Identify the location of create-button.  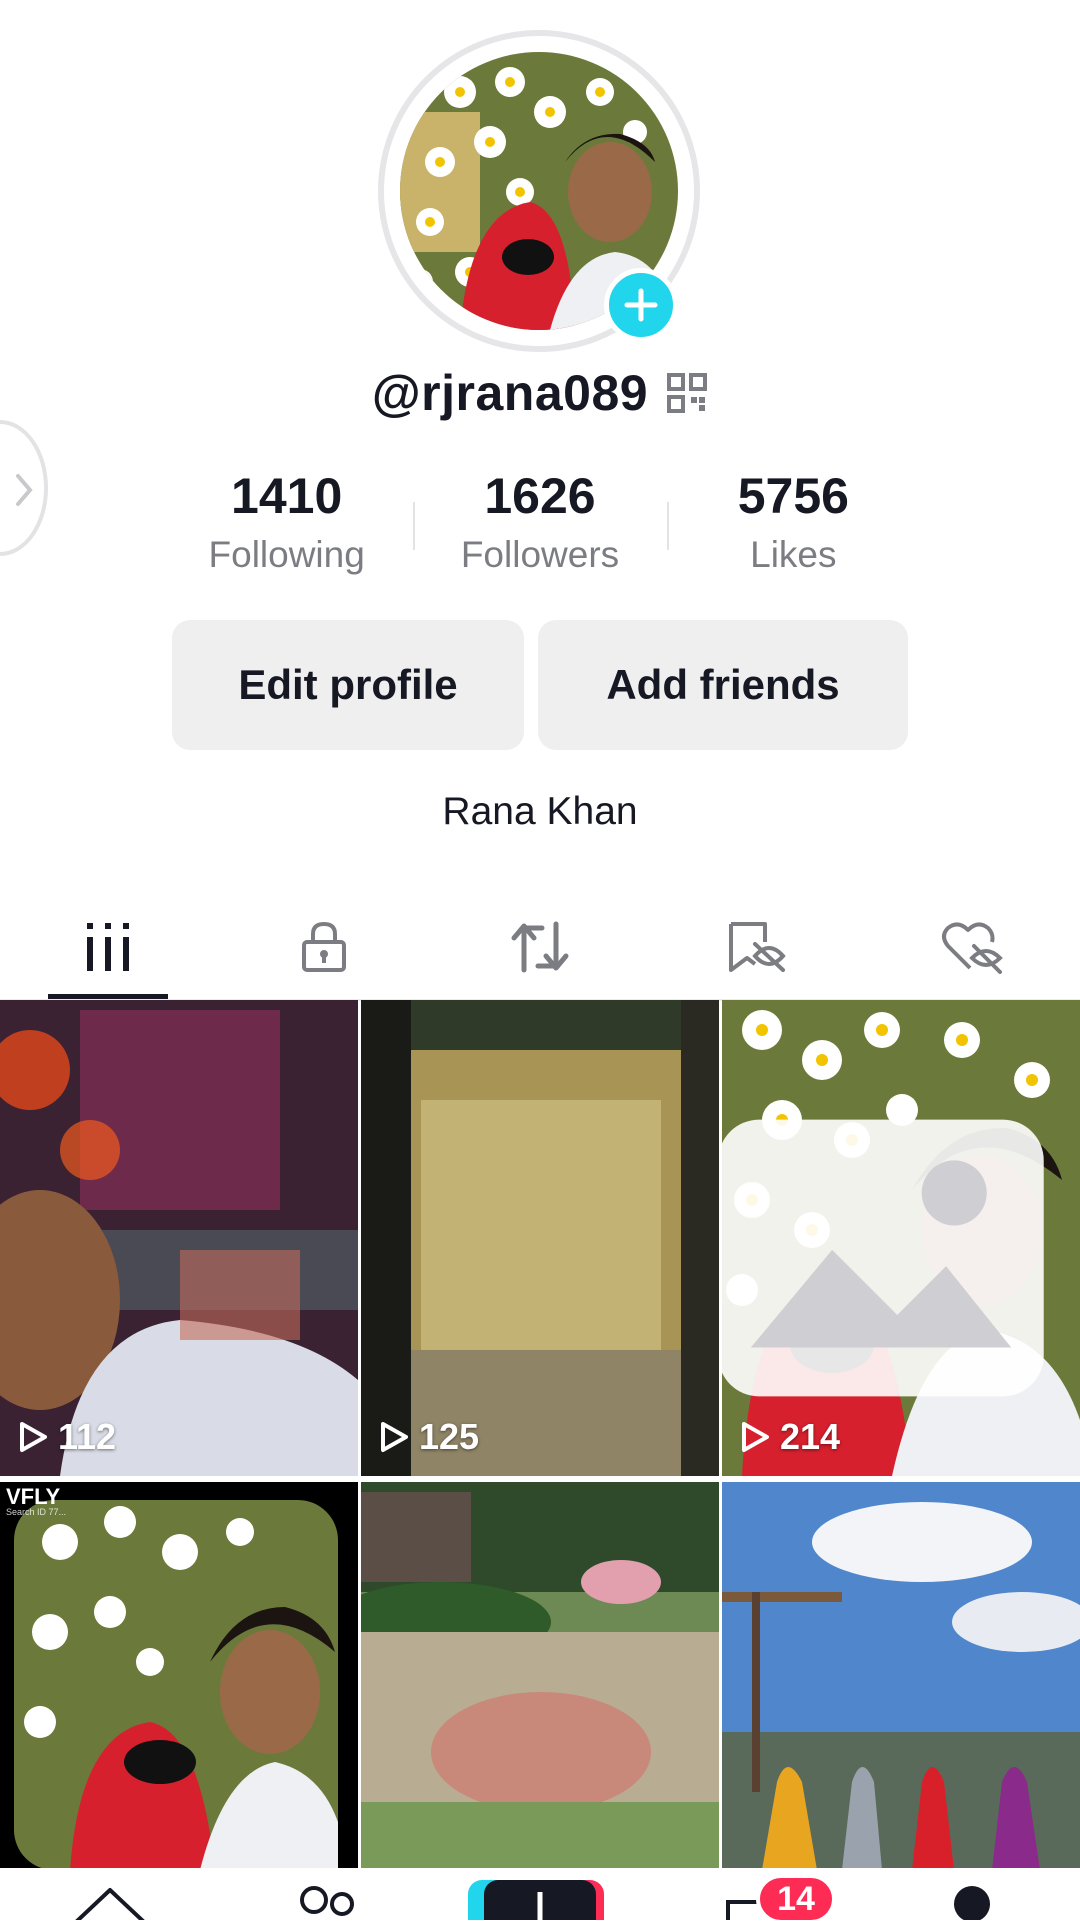
(536, 1900).